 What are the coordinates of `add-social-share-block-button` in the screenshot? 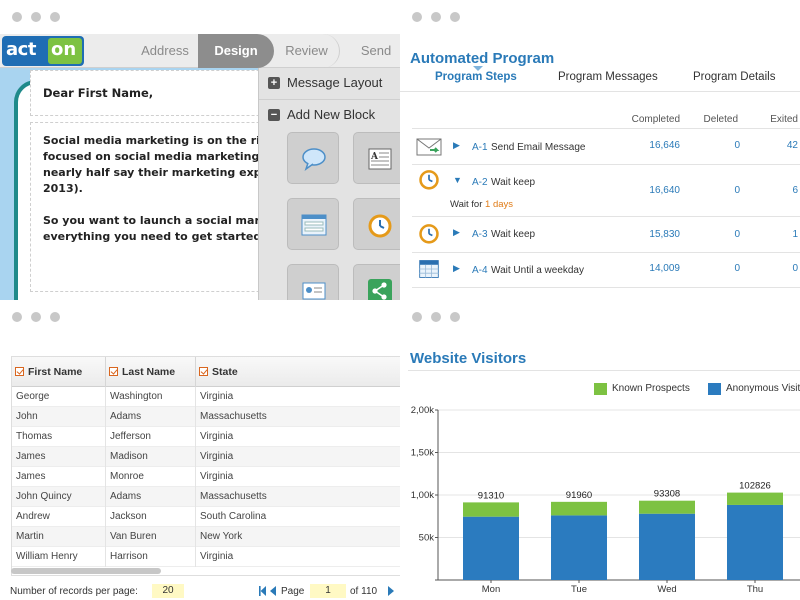 It's located at (376, 282).